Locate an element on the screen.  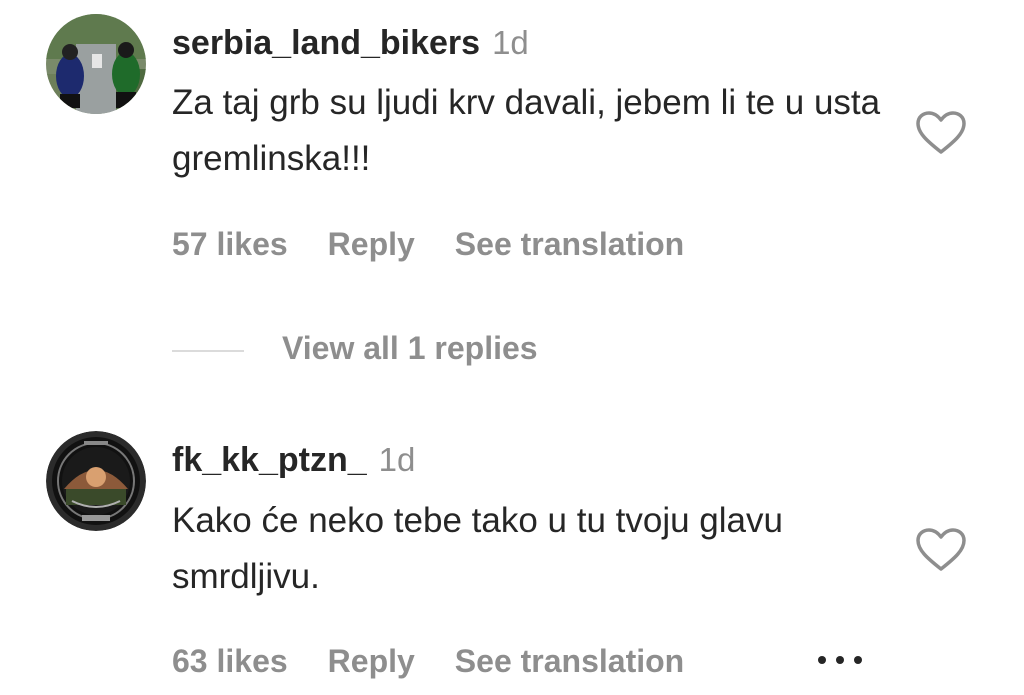
ellipsis-icon is located at coordinates (840, 660).